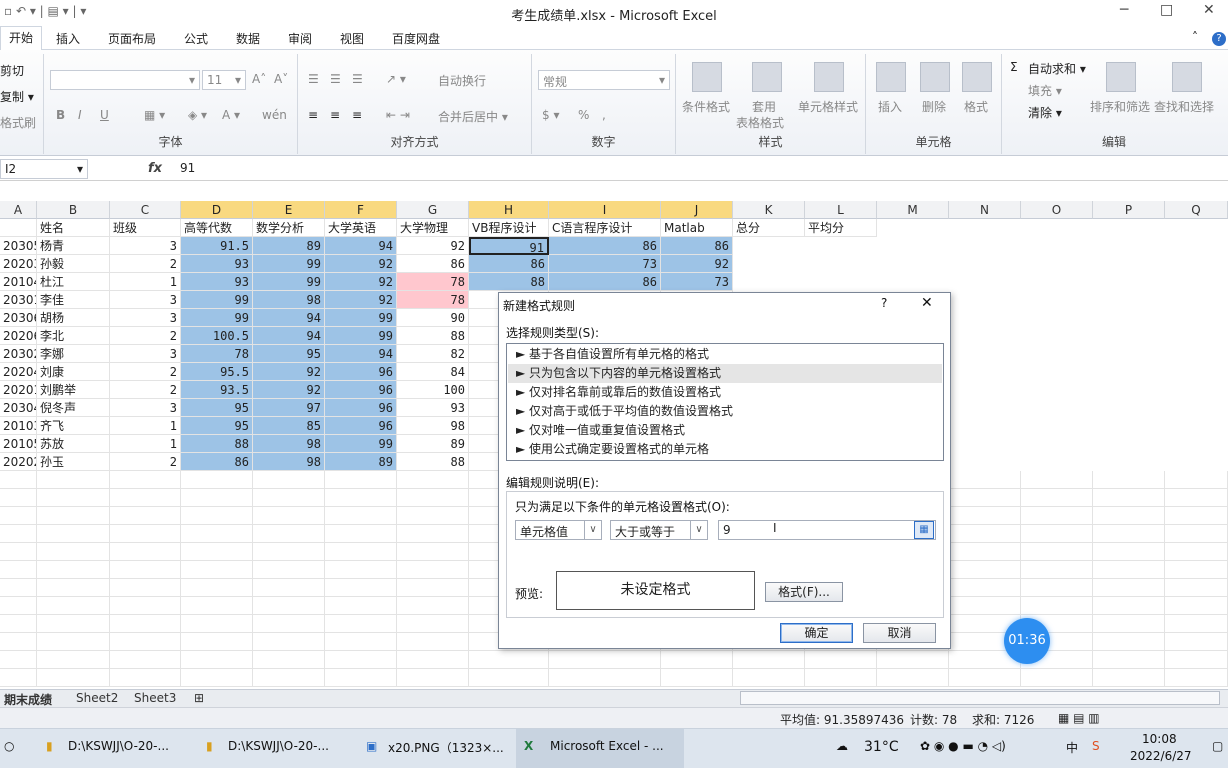 This screenshot has height=768, width=1228. Describe the element at coordinates (12, 70) in the screenshot. I see `cut-button: 剪切` at that location.